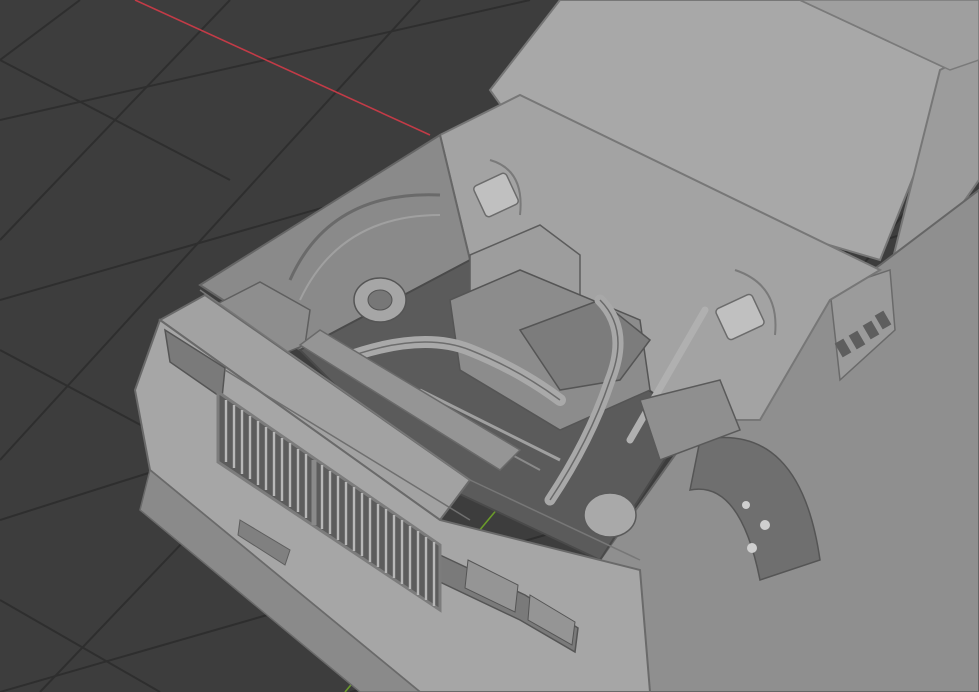 The height and width of the screenshot is (692, 979). What do you see at coordinates (765, 525) in the screenshot?
I see `wheel-lug-nut` at bounding box center [765, 525].